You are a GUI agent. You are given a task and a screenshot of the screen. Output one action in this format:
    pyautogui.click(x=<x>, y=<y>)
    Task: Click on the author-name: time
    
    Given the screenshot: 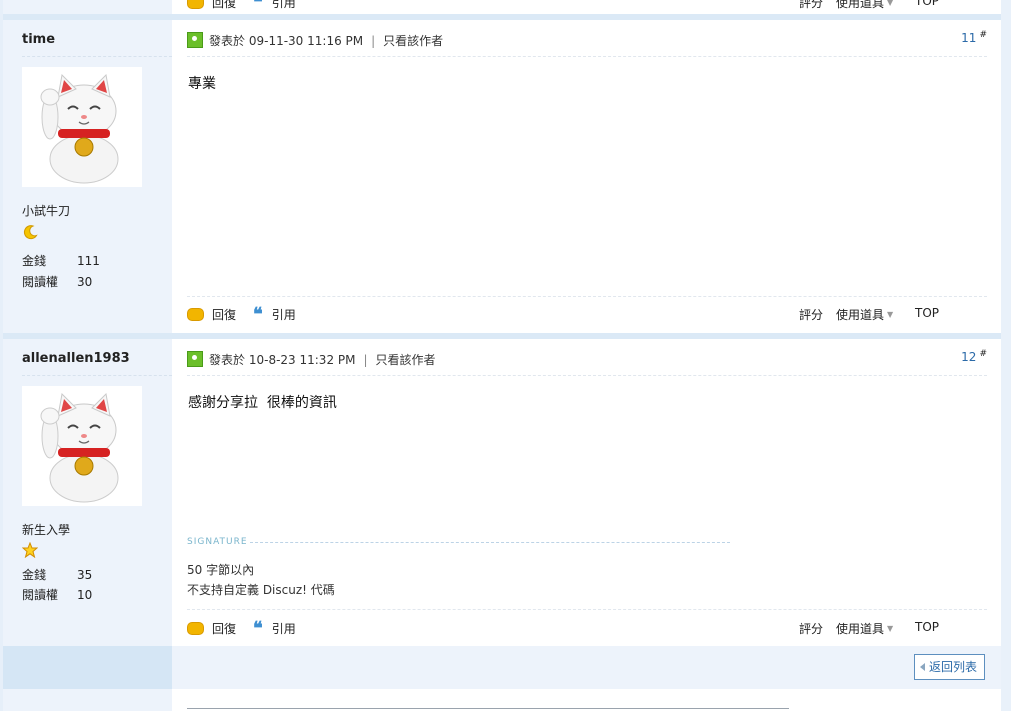 What is the action you would take?
    pyautogui.click(x=38, y=39)
    